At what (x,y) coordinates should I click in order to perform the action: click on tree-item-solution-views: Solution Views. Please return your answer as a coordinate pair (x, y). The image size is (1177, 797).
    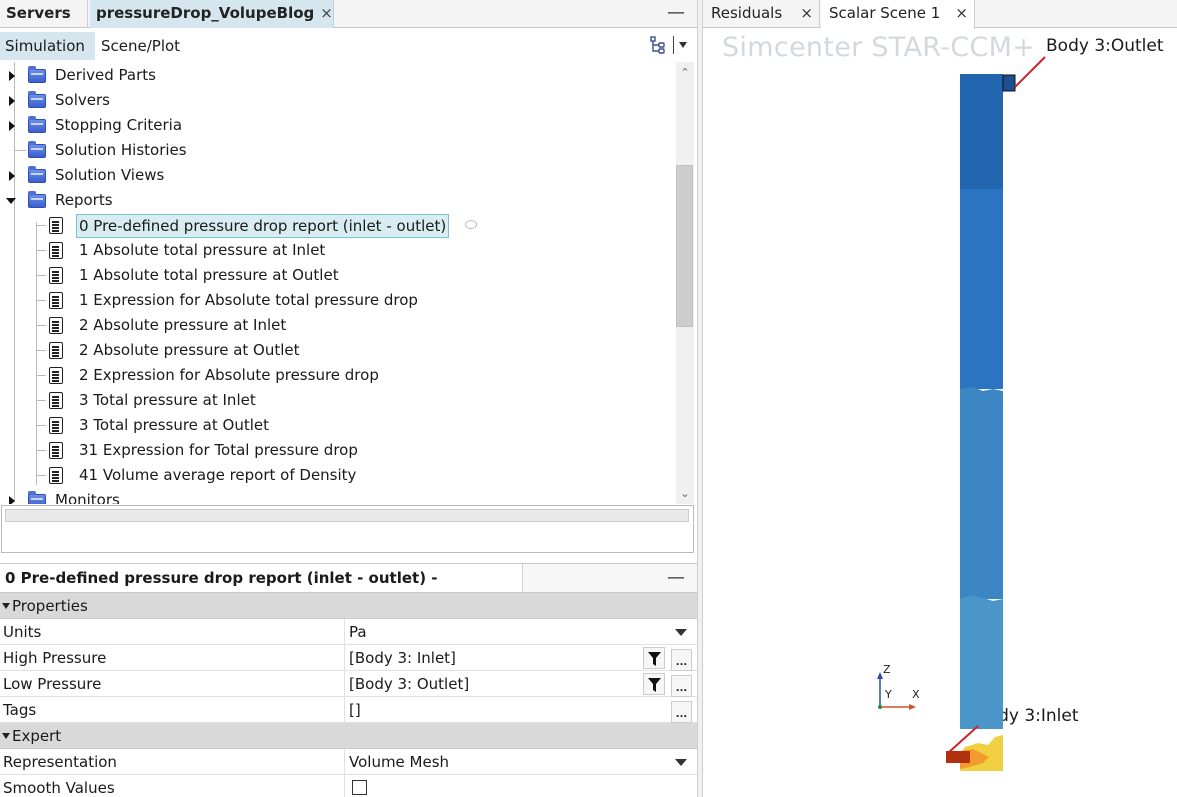
    Looking at the image, I should click on (335, 175).